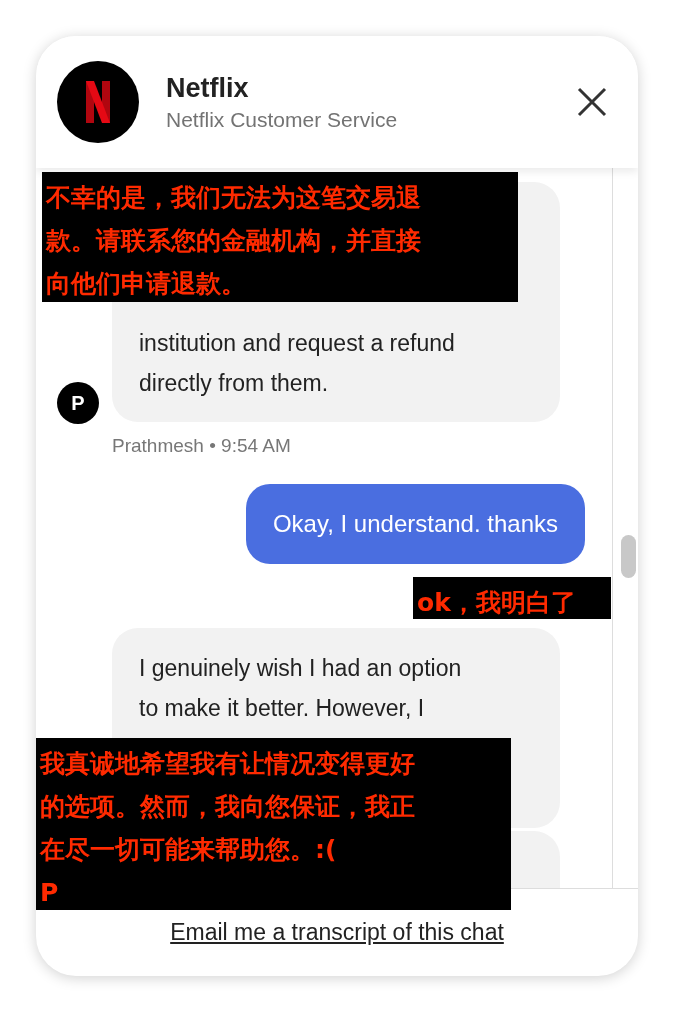 The height and width of the screenshot is (1012, 674). Describe the element at coordinates (628, 556) in the screenshot. I see `scrollbar-thumb` at that location.